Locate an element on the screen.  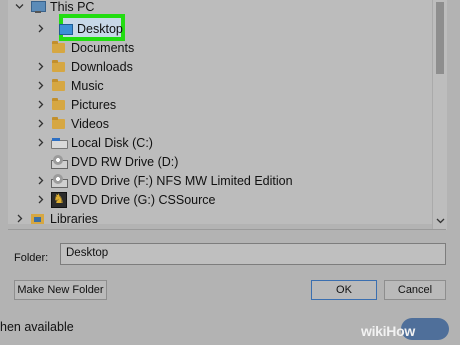
tree-item-label: Libraries is located at coordinates (74, 218).